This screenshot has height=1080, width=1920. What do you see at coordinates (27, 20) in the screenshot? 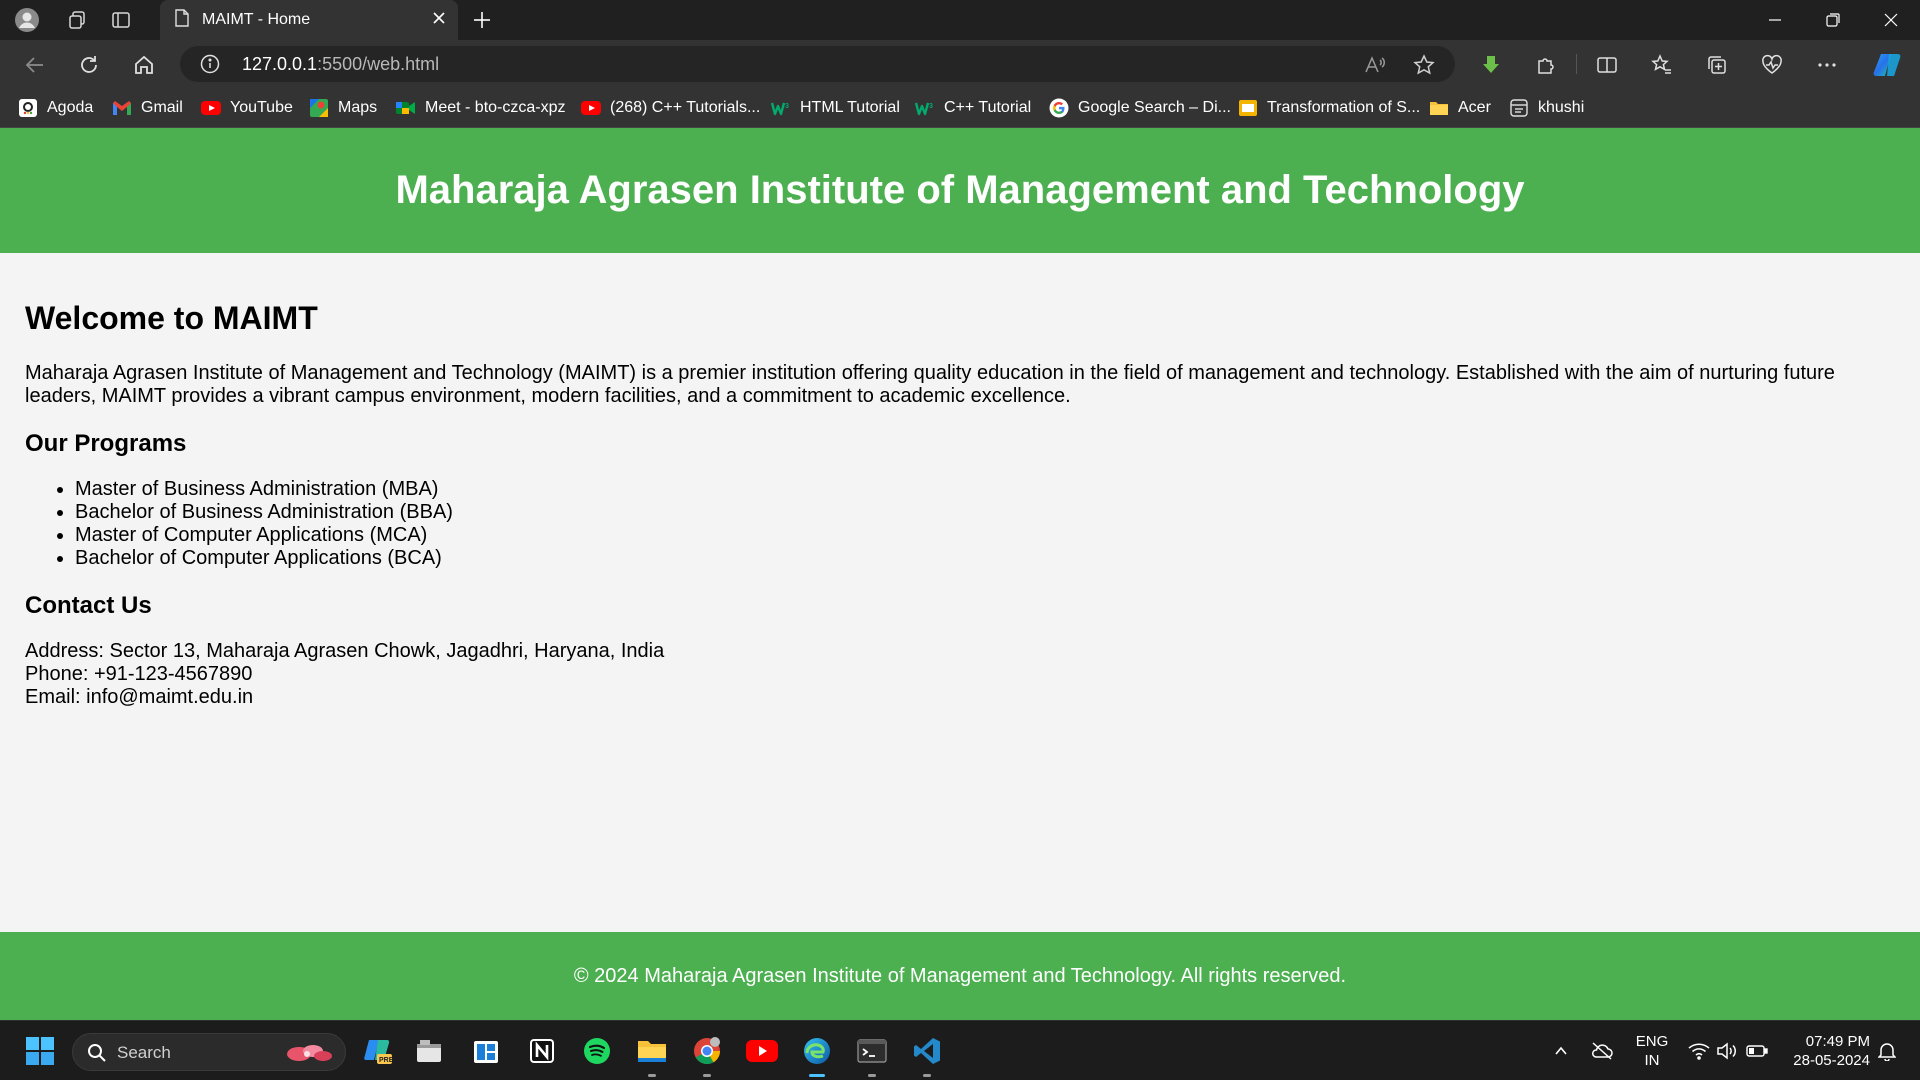
I see `profile-avatar-icon` at bounding box center [27, 20].